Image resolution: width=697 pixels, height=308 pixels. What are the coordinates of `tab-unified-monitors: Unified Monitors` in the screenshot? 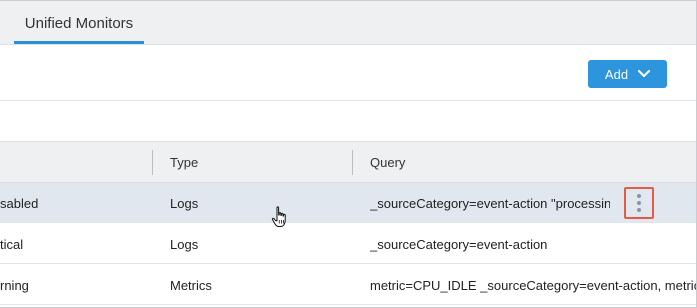 It's located at (79, 23).